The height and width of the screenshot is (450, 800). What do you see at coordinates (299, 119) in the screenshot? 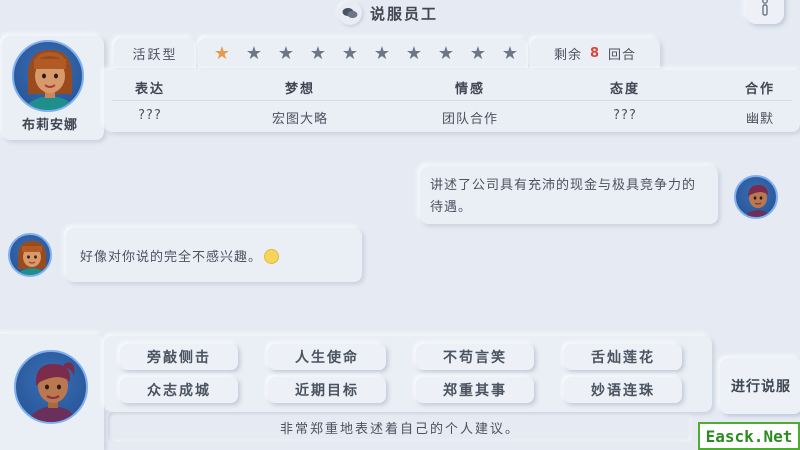
I see `attr-value-dream: 宏图大略` at bounding box center [299, 119].